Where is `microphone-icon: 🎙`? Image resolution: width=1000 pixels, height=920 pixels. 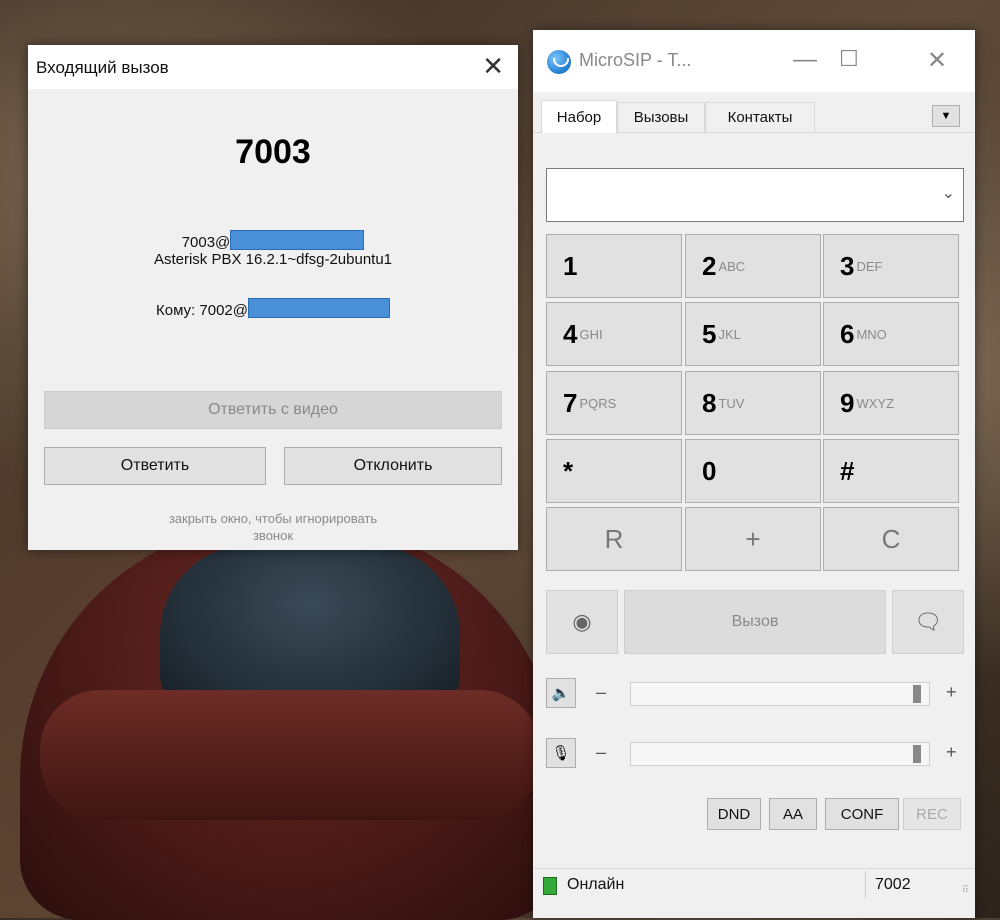 microphone-icon: 🎙 is located at coordinates (561, 753).